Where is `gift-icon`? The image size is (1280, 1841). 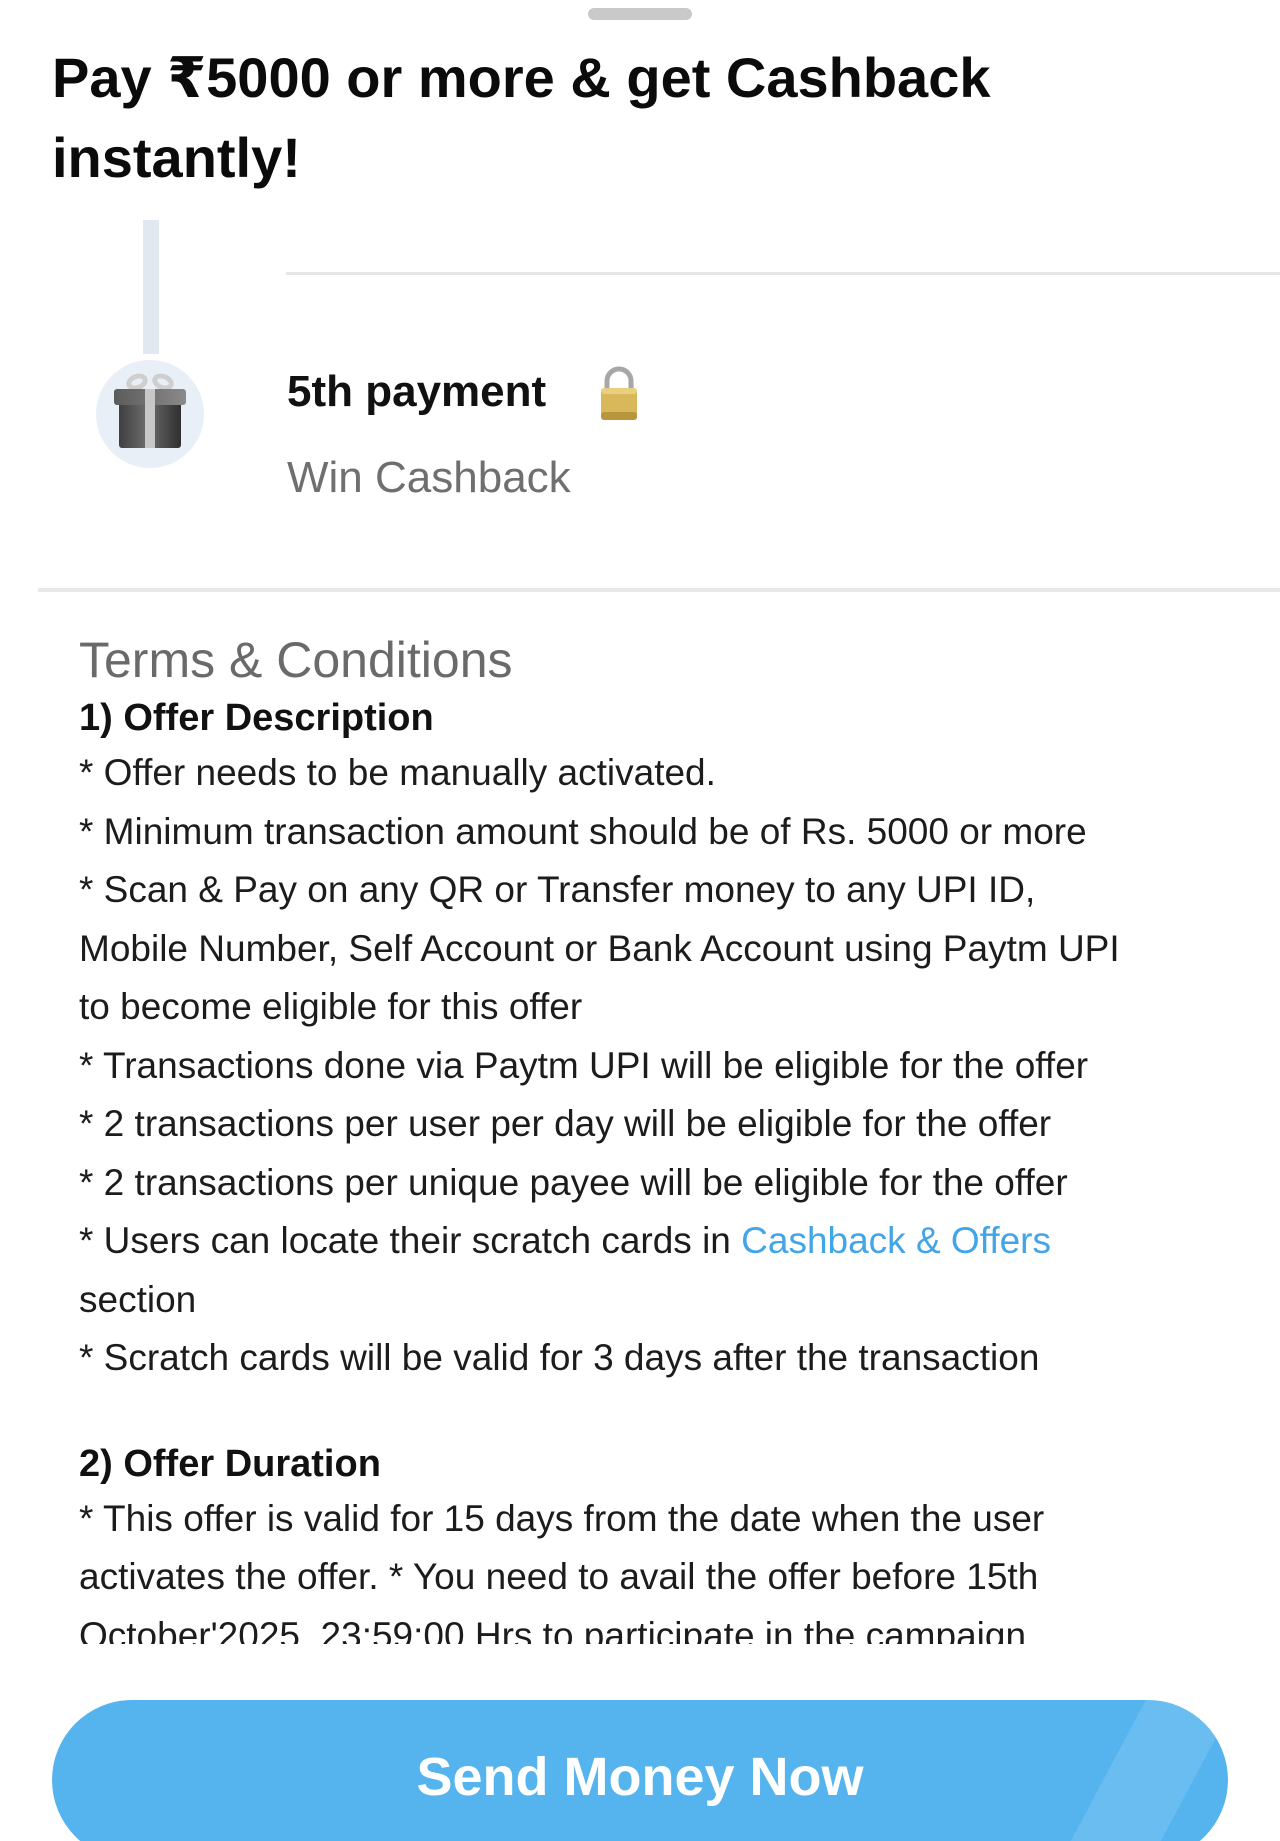
gift-icon is located at coordinates (150, 414).